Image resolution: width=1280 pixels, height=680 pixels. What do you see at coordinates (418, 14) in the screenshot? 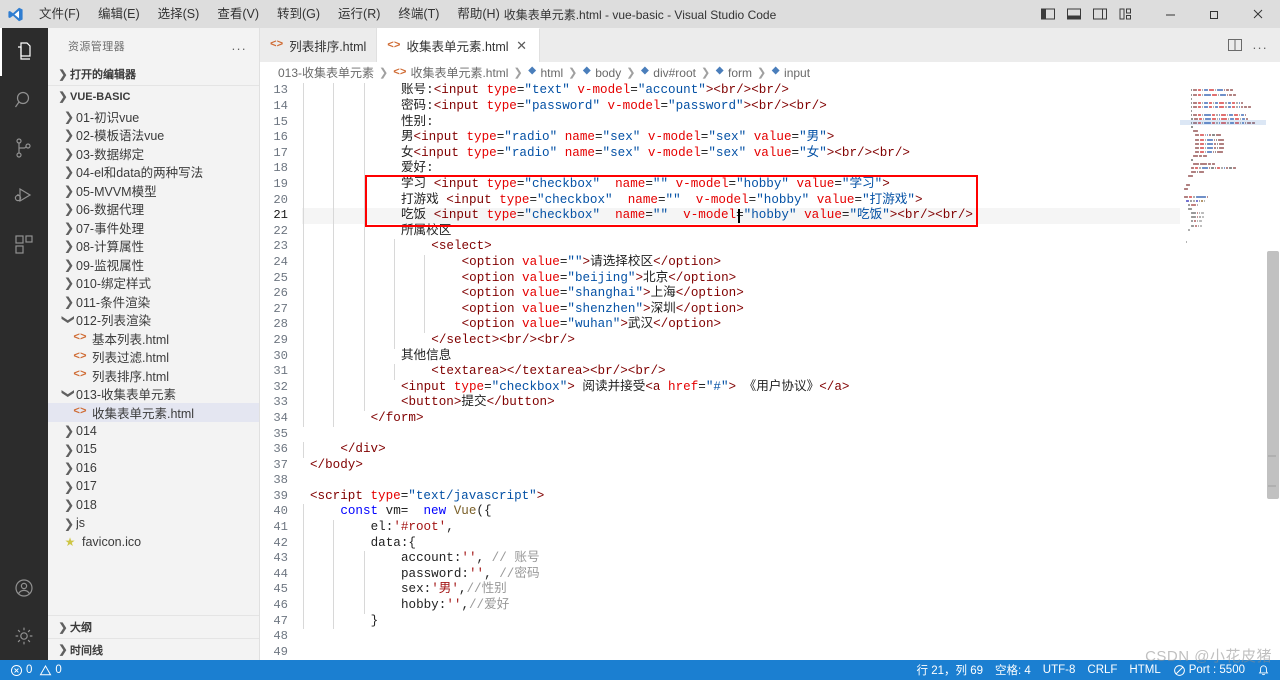
I see `menu-terminal: 终端(T)` at bounding box center [418, 14].